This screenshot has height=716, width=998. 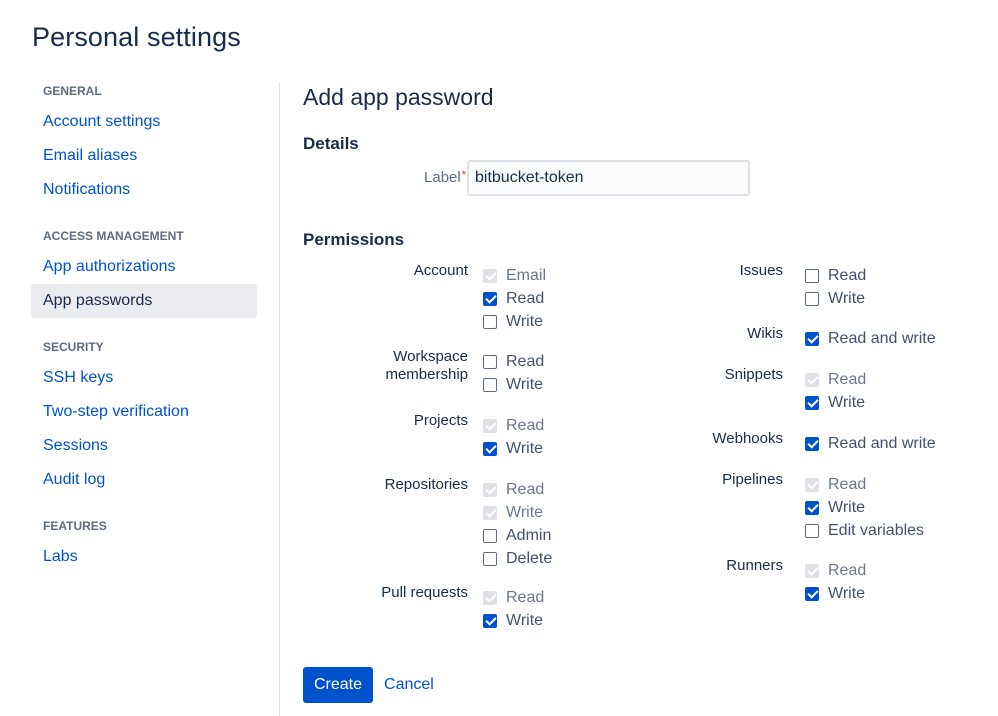 I want to click on label-row: Label*, so click(x=533, y=178).